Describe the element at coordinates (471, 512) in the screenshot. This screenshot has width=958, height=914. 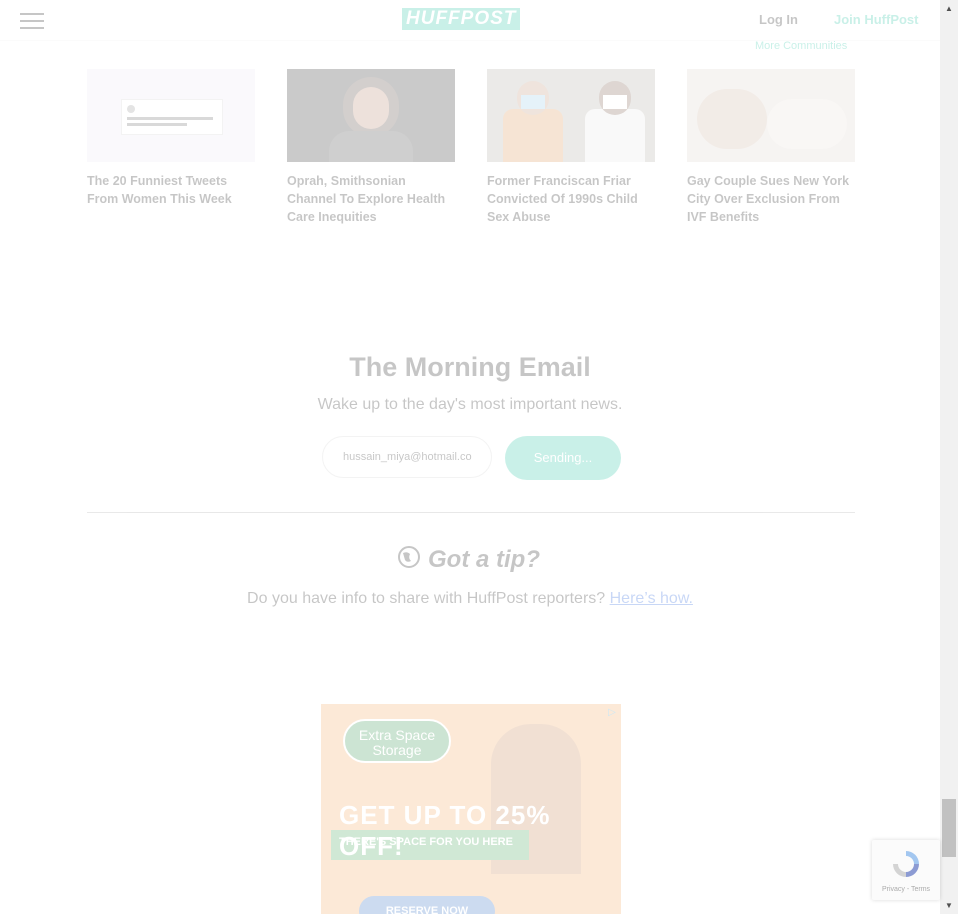
I see `section-divider` at that location.